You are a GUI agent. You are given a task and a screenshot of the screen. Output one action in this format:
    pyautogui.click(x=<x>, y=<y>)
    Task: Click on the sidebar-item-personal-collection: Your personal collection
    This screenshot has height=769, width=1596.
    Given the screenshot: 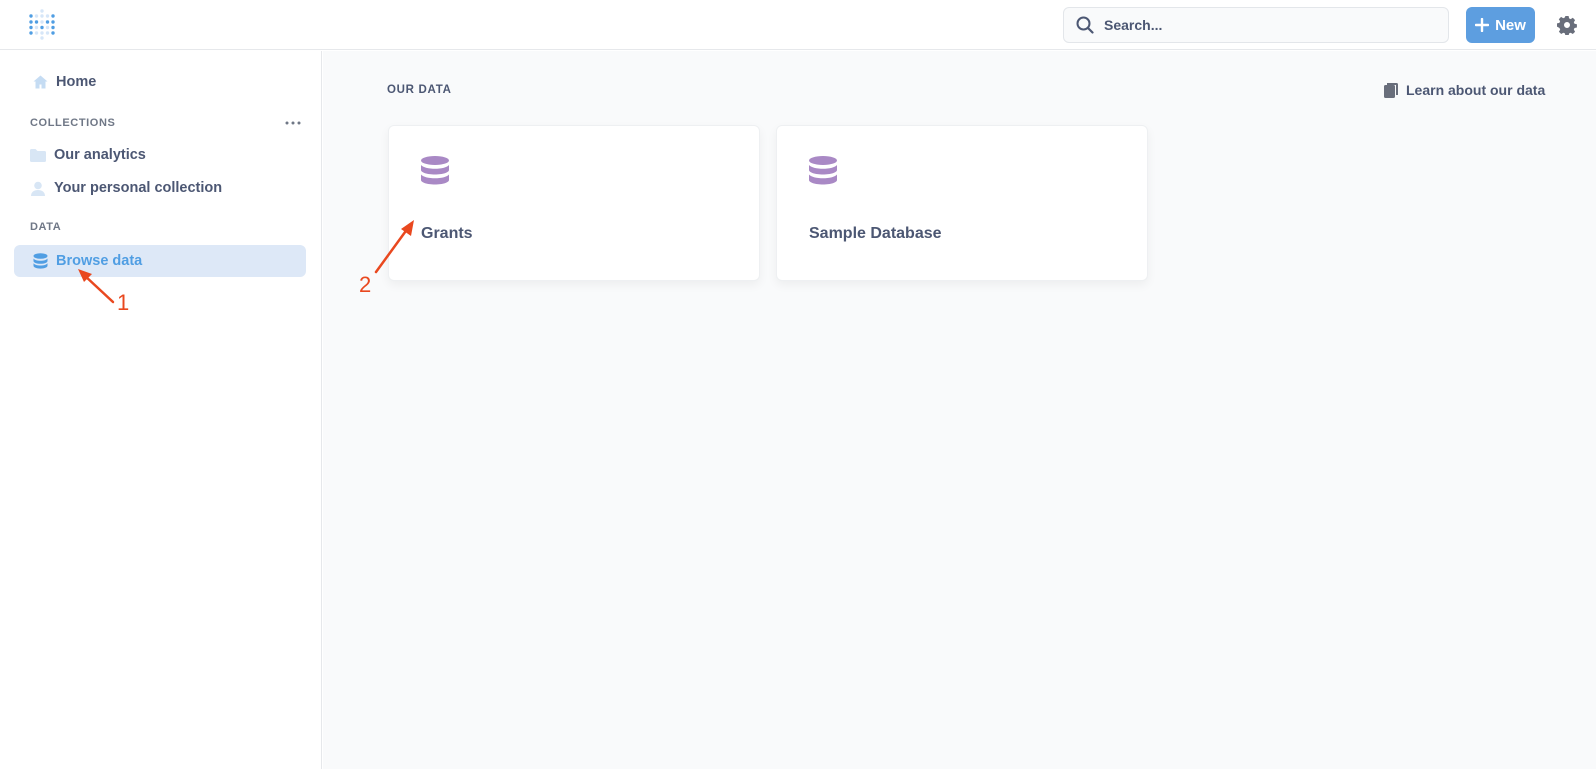 What is the action you would take?
    pyautogui.click(x=160, y=188)
    